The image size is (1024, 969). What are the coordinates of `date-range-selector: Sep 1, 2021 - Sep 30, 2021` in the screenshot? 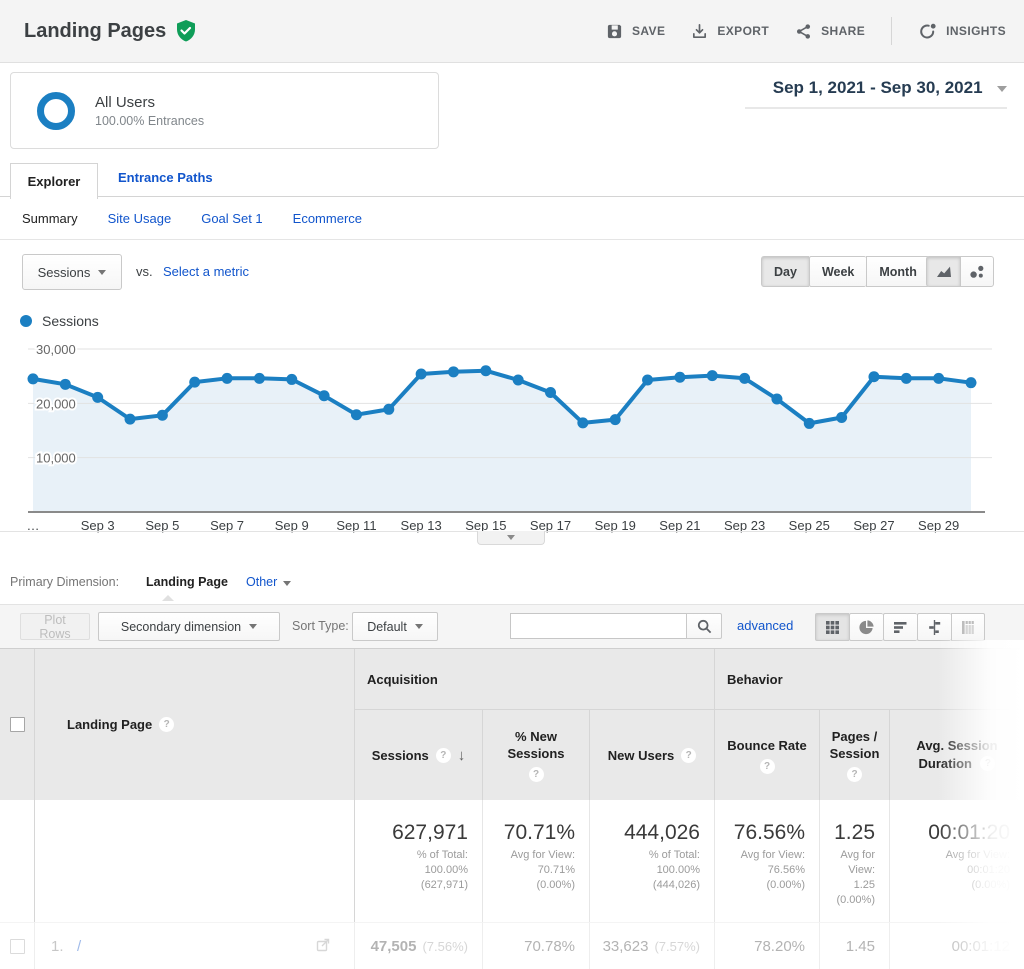 It's located at (876, 93).